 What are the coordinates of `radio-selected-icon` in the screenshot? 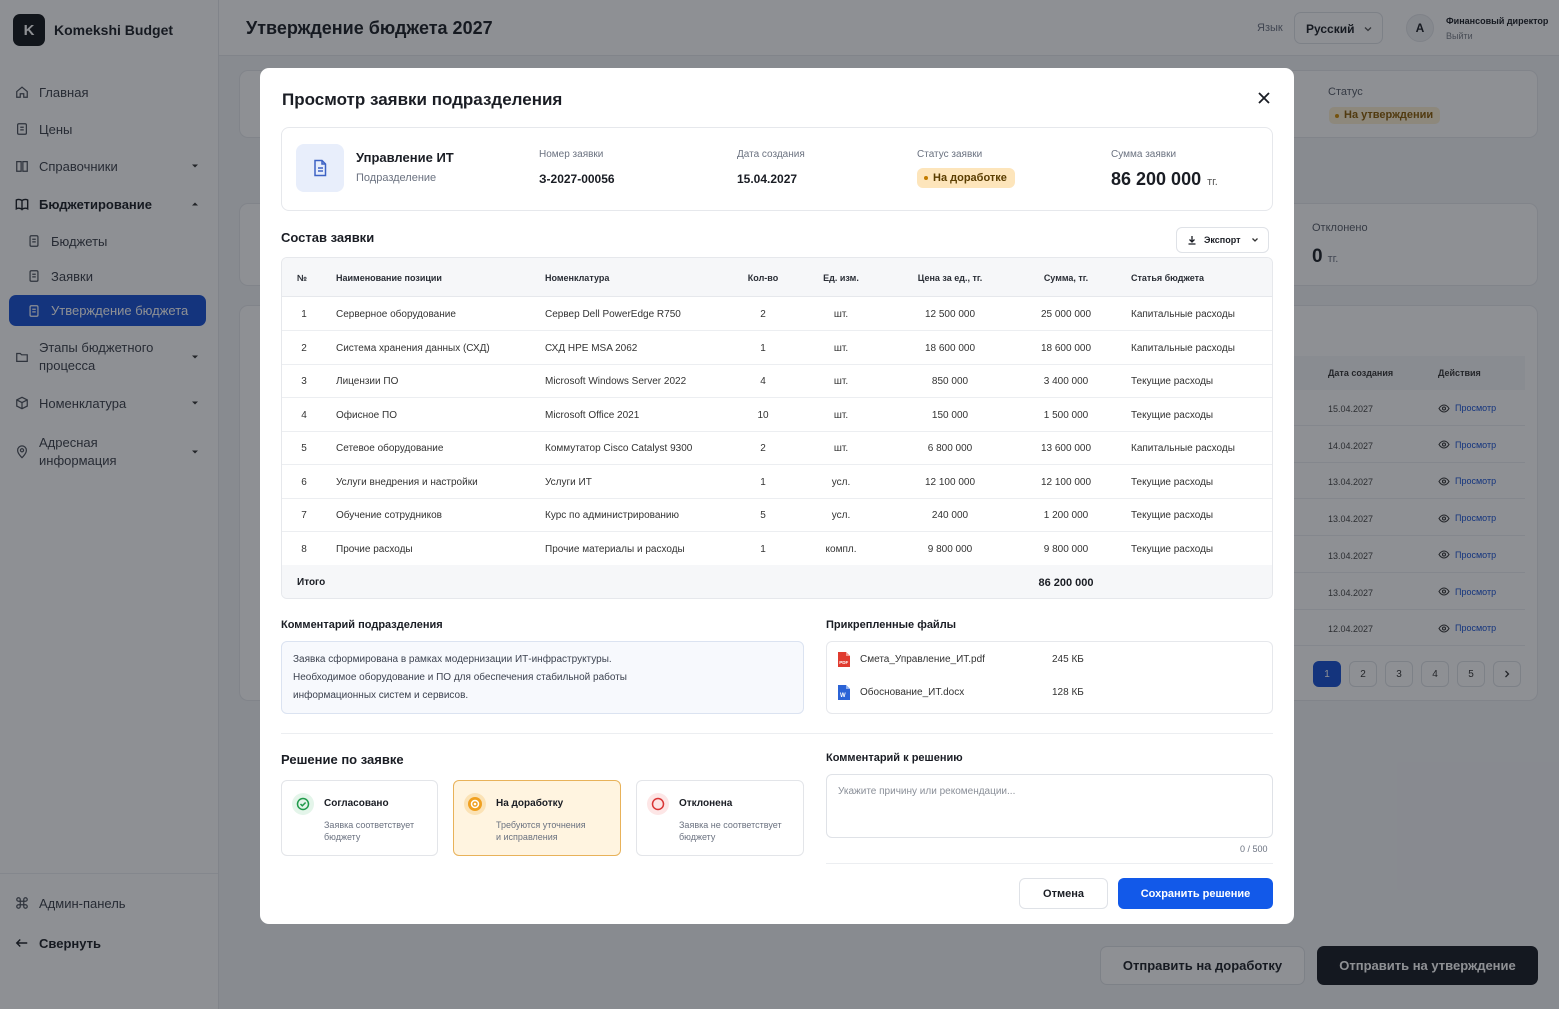 It's located at (475, 804).